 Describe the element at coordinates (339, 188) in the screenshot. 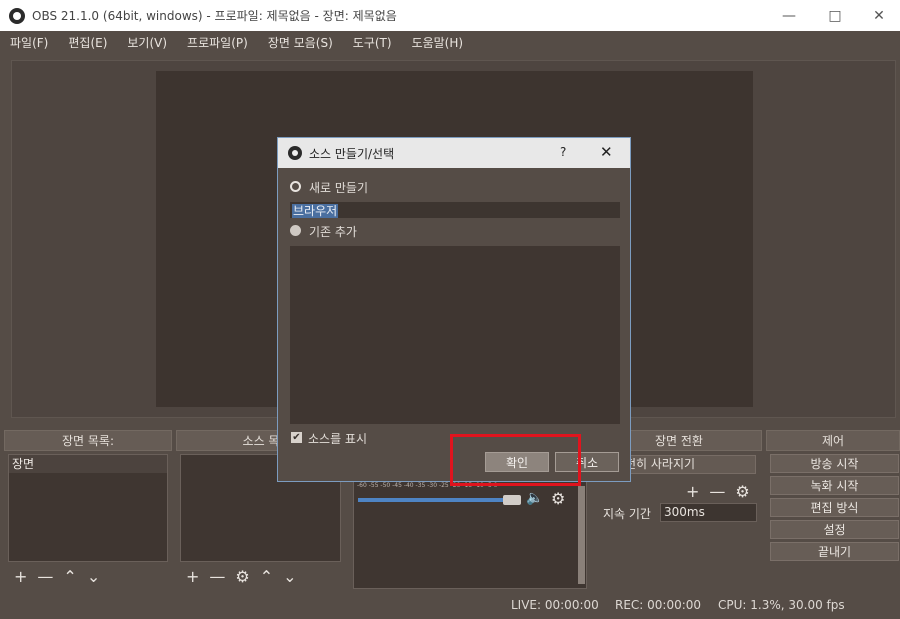

I see `create-new-label: 새로 만들기` at that location.